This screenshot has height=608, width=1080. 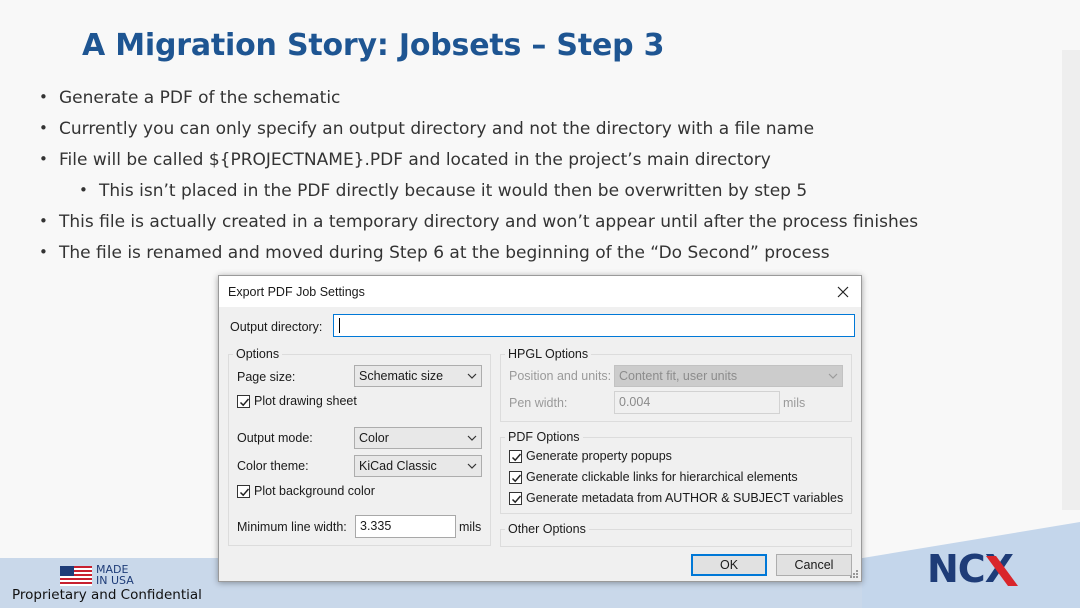 I want to click on close-button, so click(x=843, y=291).